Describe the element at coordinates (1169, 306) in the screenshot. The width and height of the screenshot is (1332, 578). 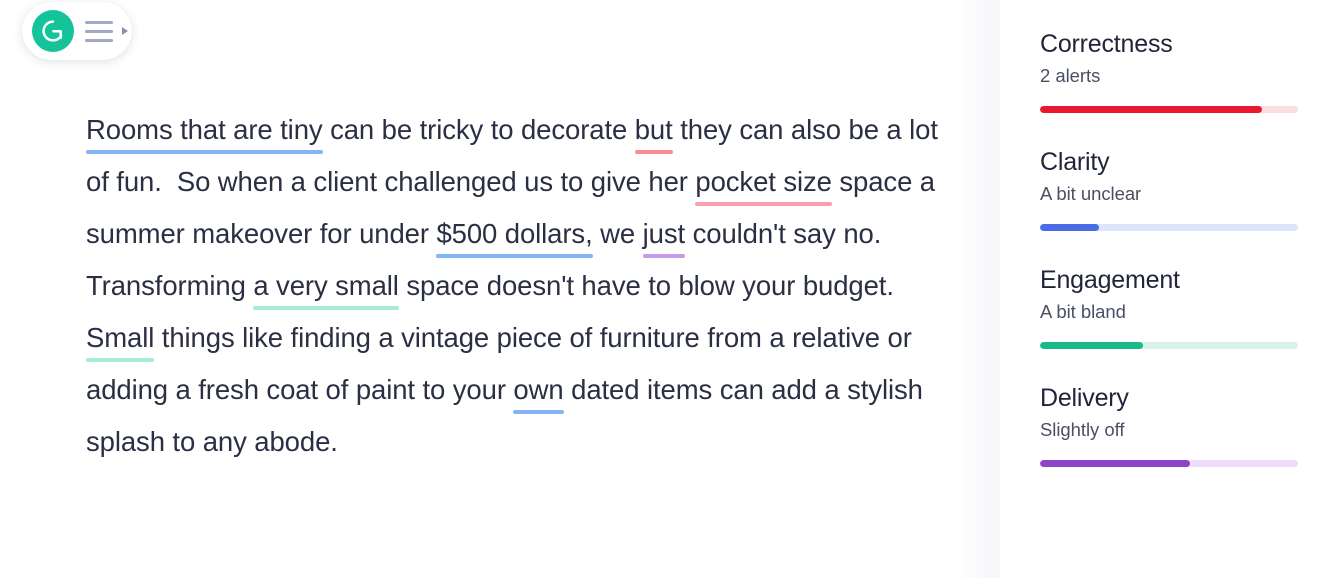
I see `metric-card-engagement: Engagement A bit bland` at that location.